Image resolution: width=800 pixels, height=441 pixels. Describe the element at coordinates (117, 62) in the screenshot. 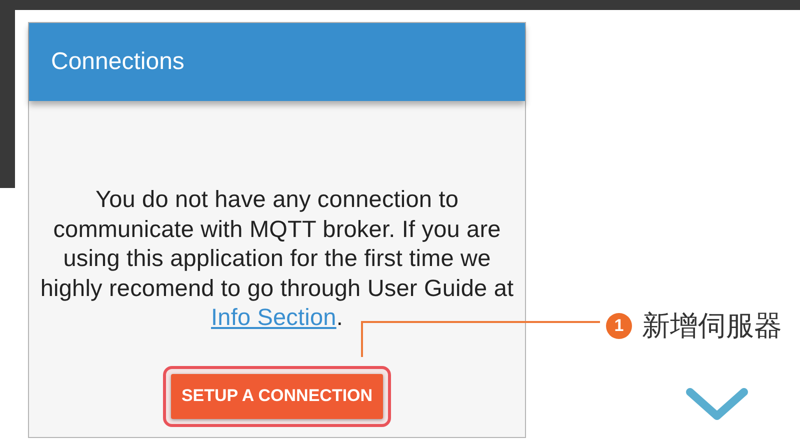

I see `app-bar-title: Connections` at that location.